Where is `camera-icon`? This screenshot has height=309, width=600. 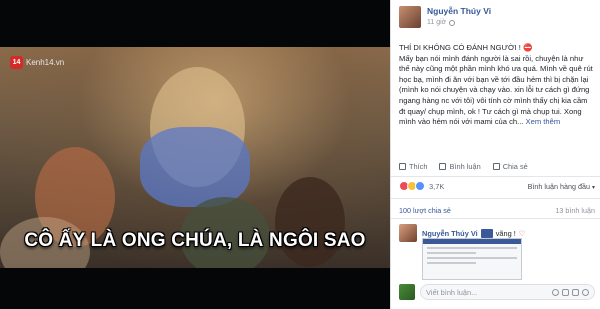 camera-icon is located at coordinates (565, 292).